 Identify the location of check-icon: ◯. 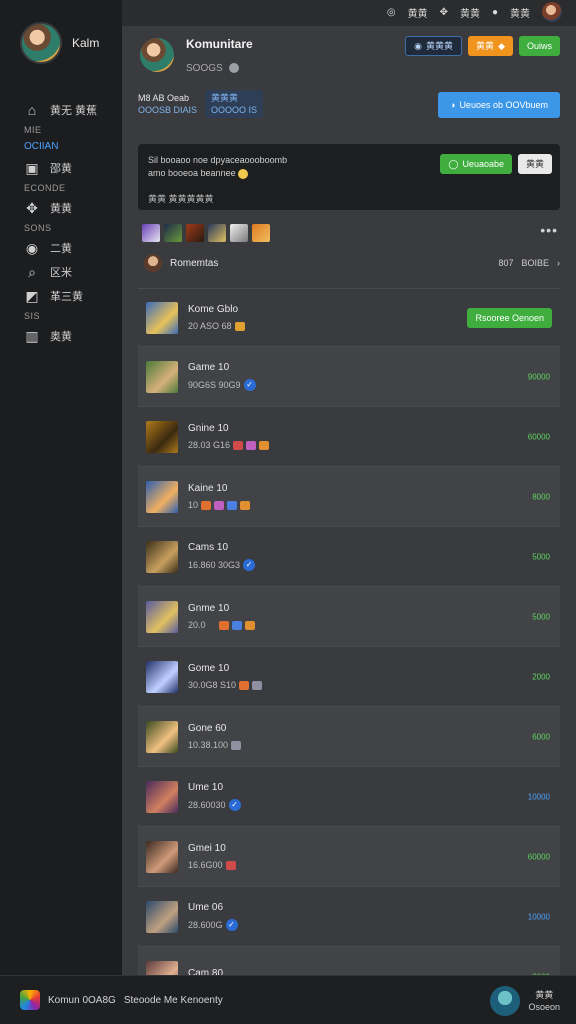
(453, 164).